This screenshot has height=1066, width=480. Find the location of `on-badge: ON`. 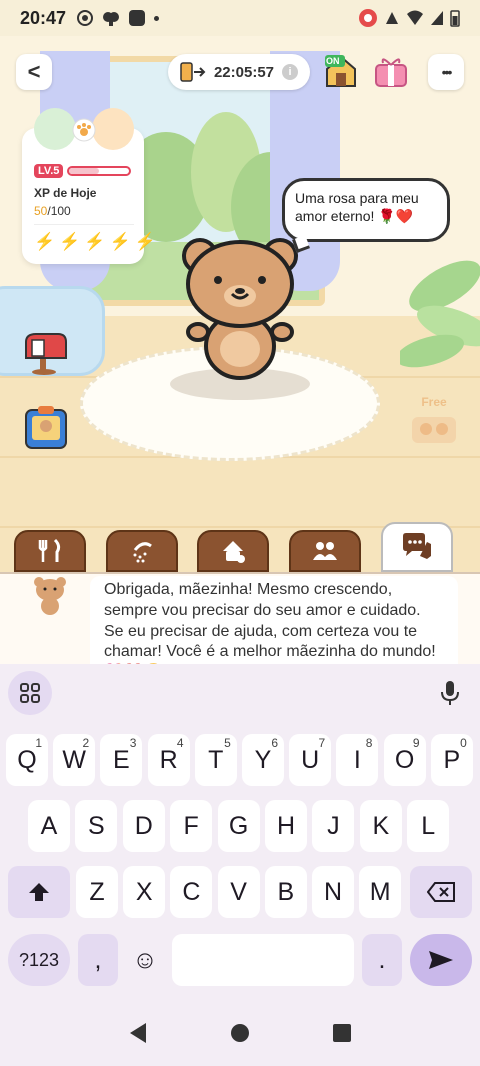

on-badge: ON is located at coordinates (333, 61).